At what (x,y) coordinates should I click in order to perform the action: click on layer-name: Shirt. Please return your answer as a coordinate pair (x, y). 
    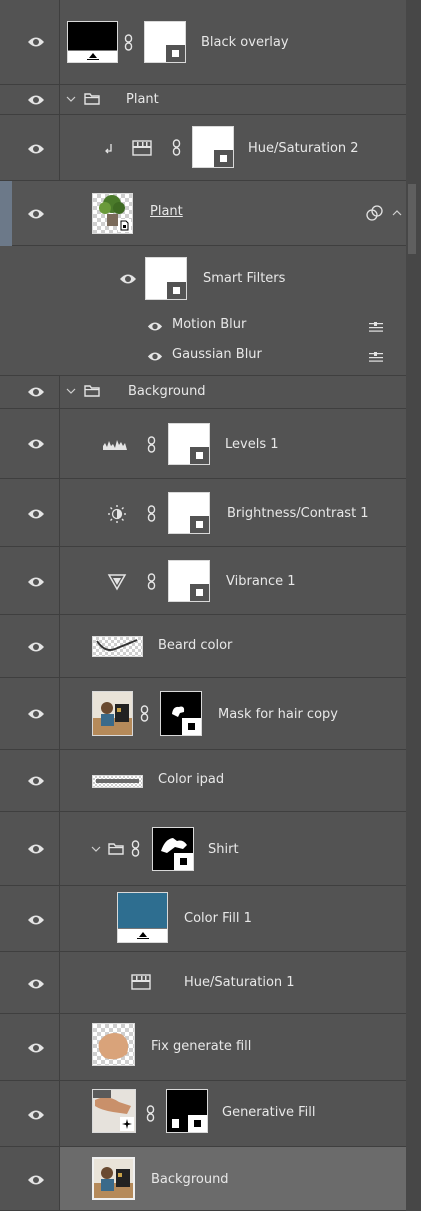
    Looking at the image, I should click on (223, 849).